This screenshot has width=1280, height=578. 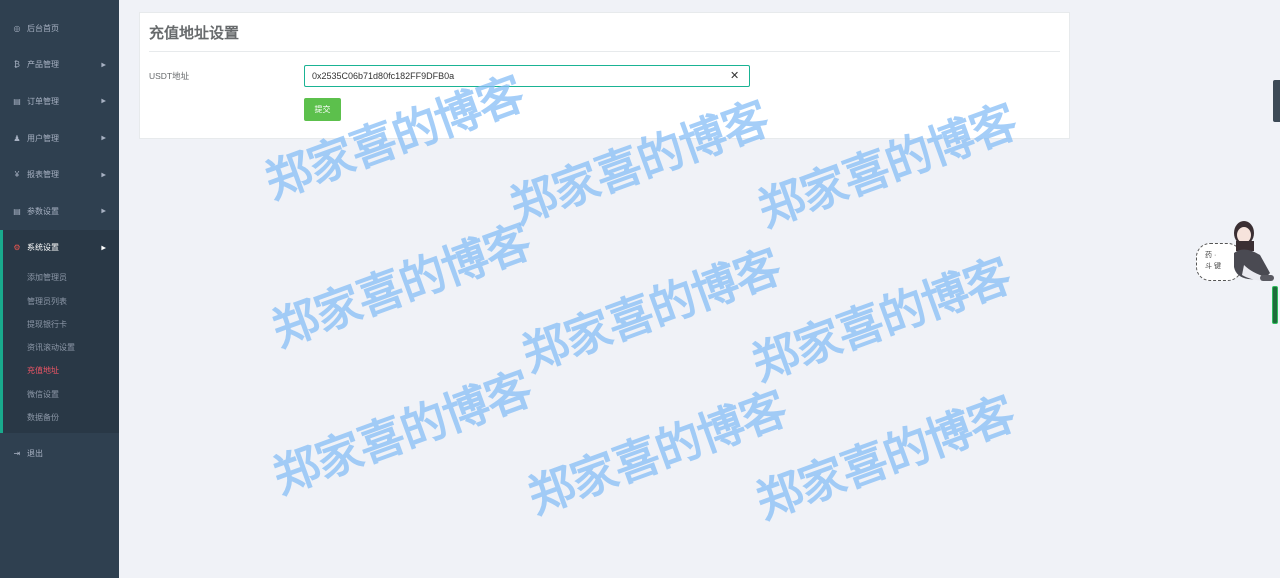 What do you see at coordinates (17, 175) in the screenshot?
I see `yen-icon: ¥` at bounding box center [17, 175].